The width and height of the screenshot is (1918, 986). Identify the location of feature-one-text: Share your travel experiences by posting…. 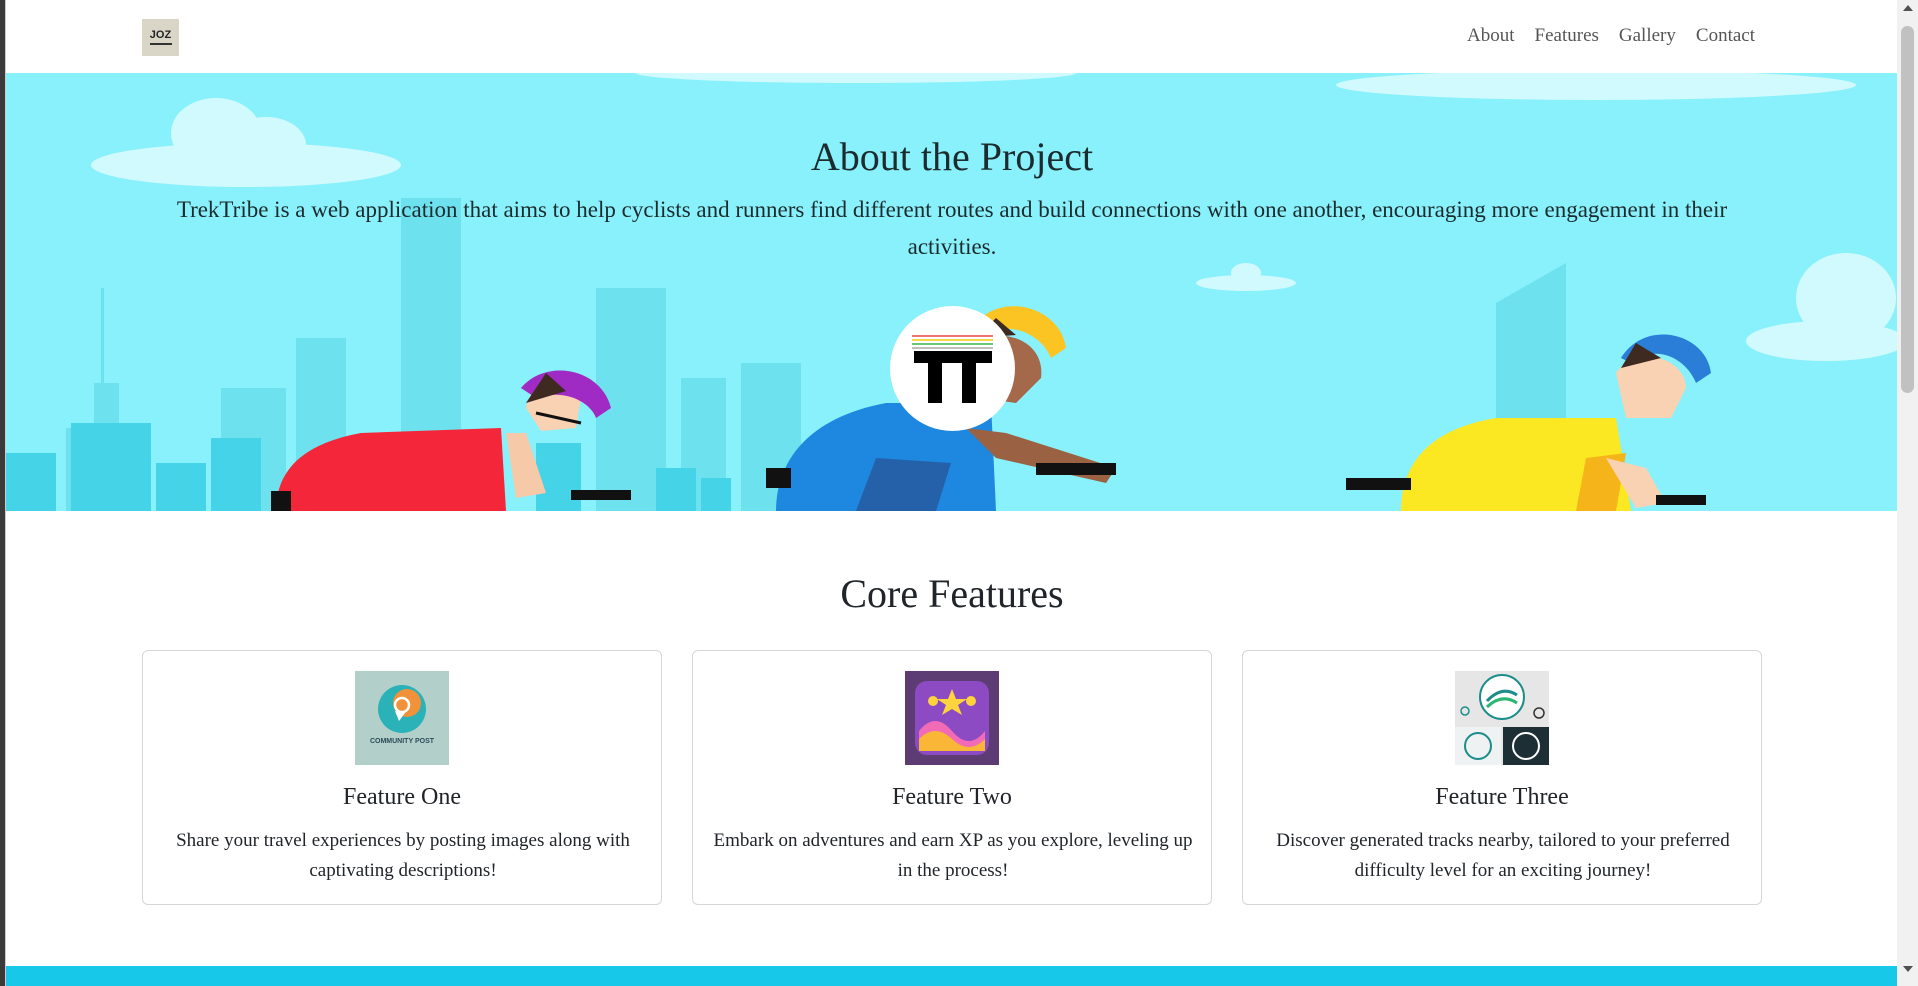
(403, 855).